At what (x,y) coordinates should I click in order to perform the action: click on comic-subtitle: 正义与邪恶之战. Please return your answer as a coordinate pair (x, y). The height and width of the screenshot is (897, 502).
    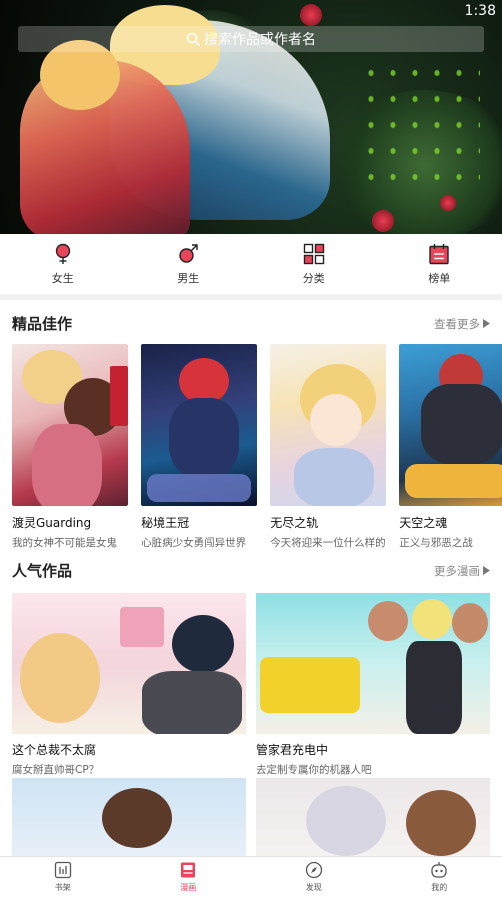
    Looking at the image, I should click on (436, 543).